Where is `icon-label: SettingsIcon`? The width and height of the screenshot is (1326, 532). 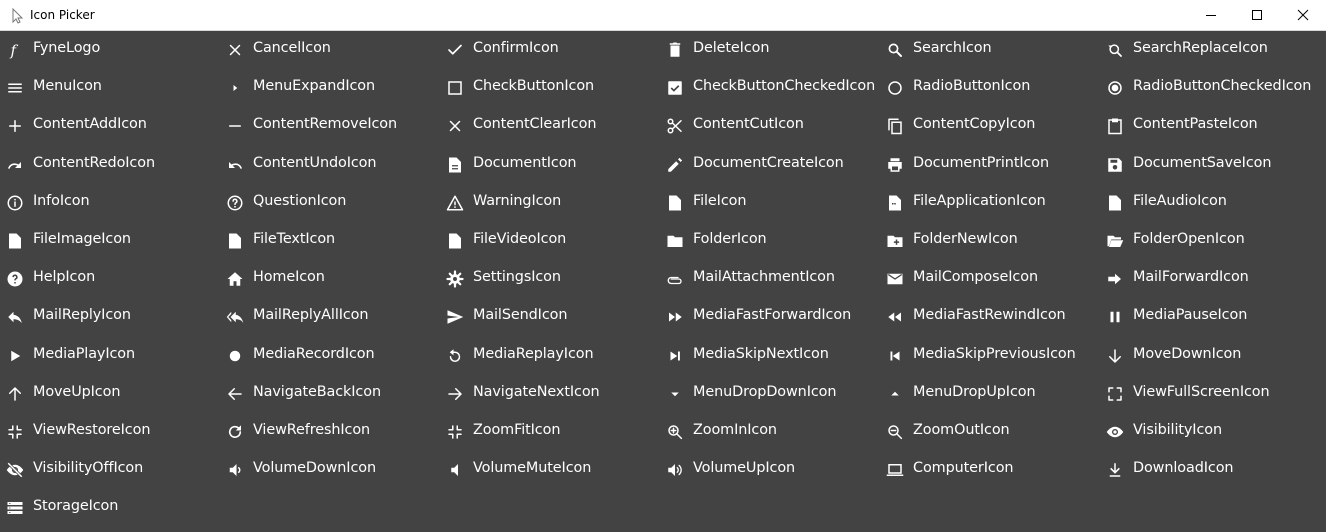 icon-label: SettingsIcon is located at coordinates (517, 277).